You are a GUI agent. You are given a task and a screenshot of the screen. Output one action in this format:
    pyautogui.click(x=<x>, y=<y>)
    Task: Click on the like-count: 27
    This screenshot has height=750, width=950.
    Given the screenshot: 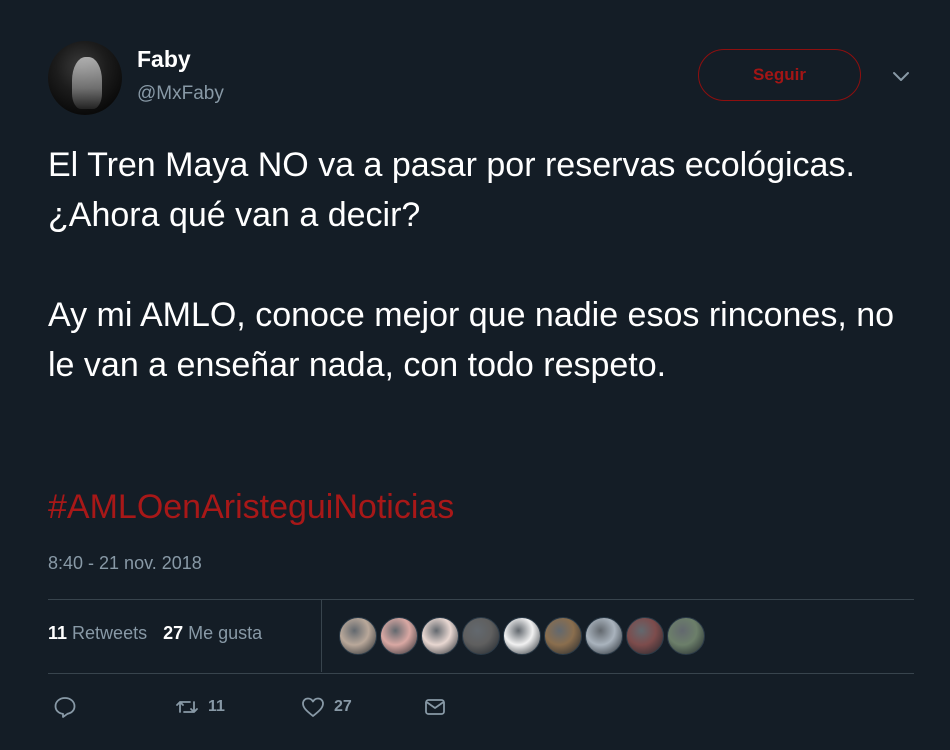 What is the action you would take?
    pyautogui.click(x=343, y=706)
    